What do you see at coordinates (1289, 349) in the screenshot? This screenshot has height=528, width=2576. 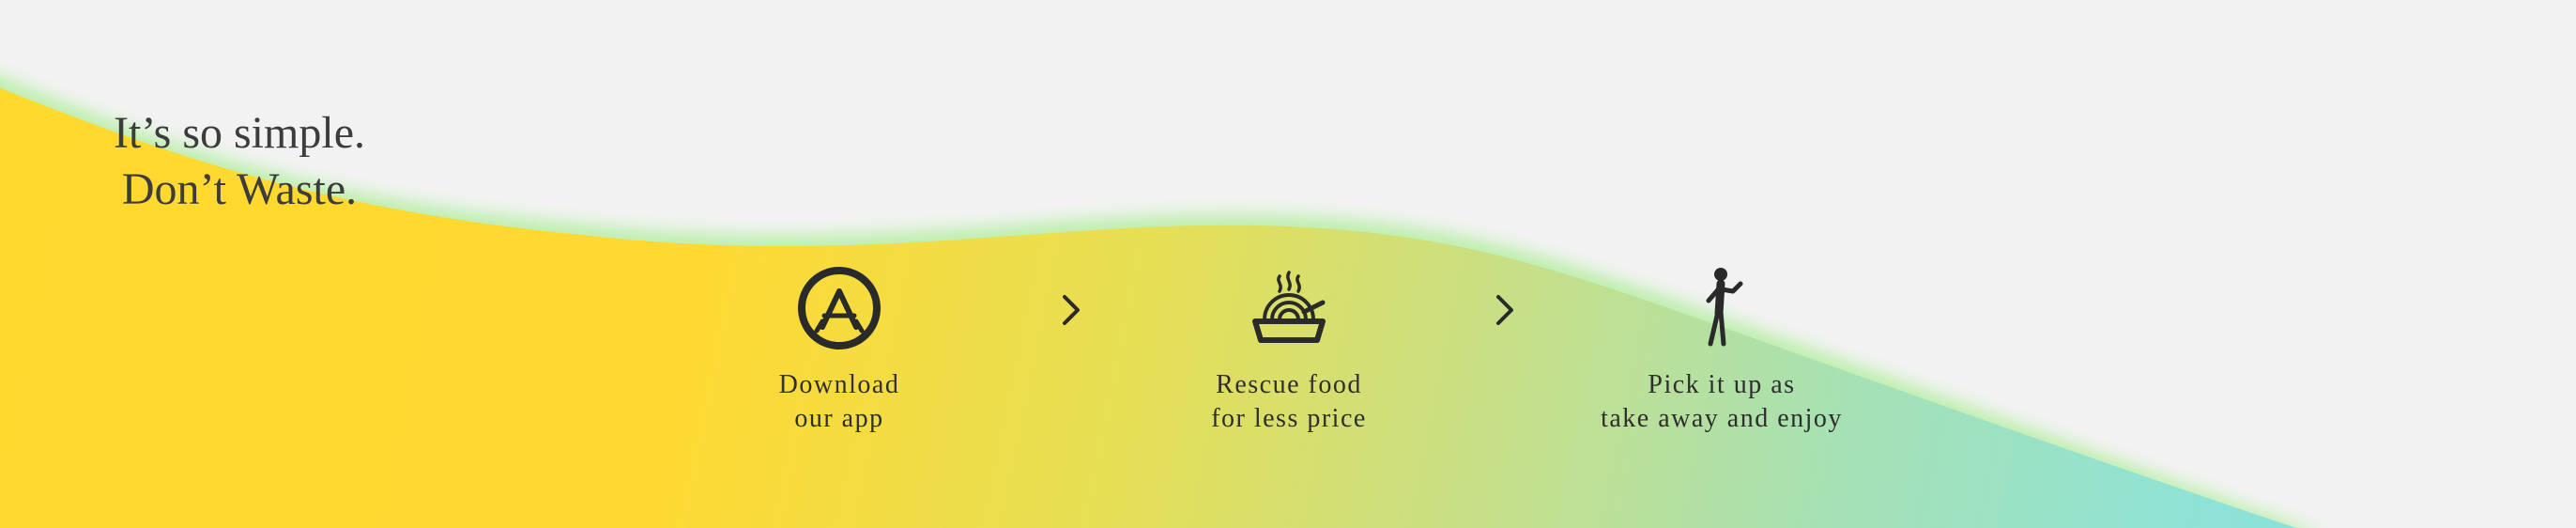 I see `step-rescue-food: Rescue food for less price` at bounding box center [1289, 349].